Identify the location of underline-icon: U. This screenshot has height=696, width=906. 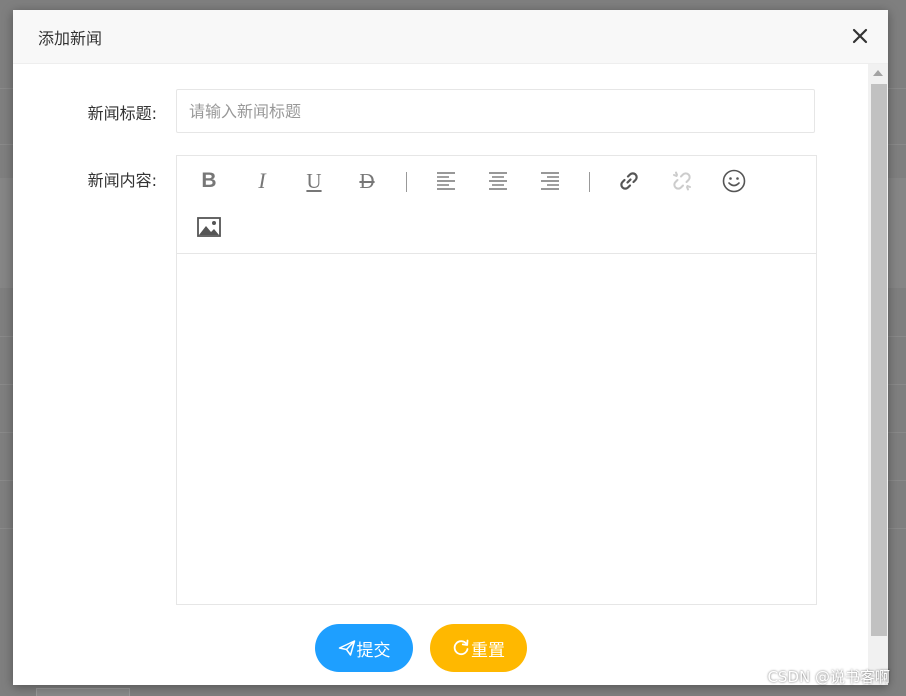
(314, 180).